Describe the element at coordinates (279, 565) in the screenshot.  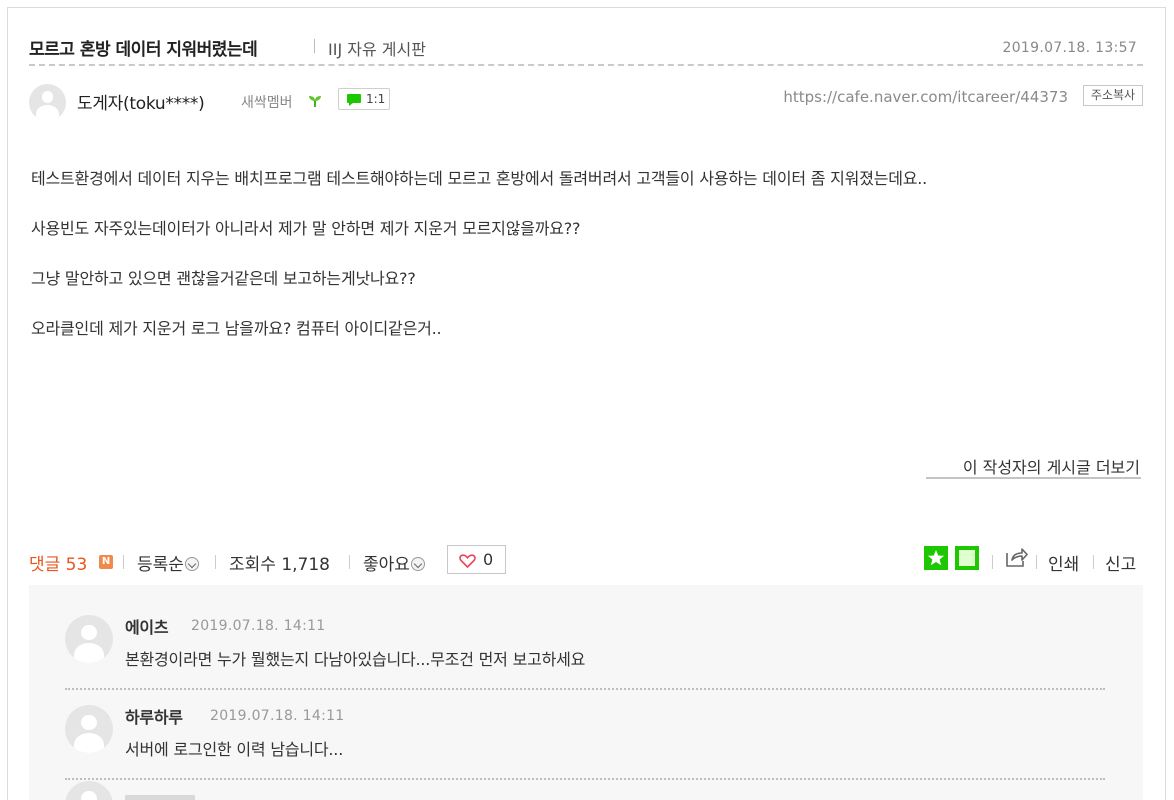
I see `view-count: 조회수 1,718` at that location.